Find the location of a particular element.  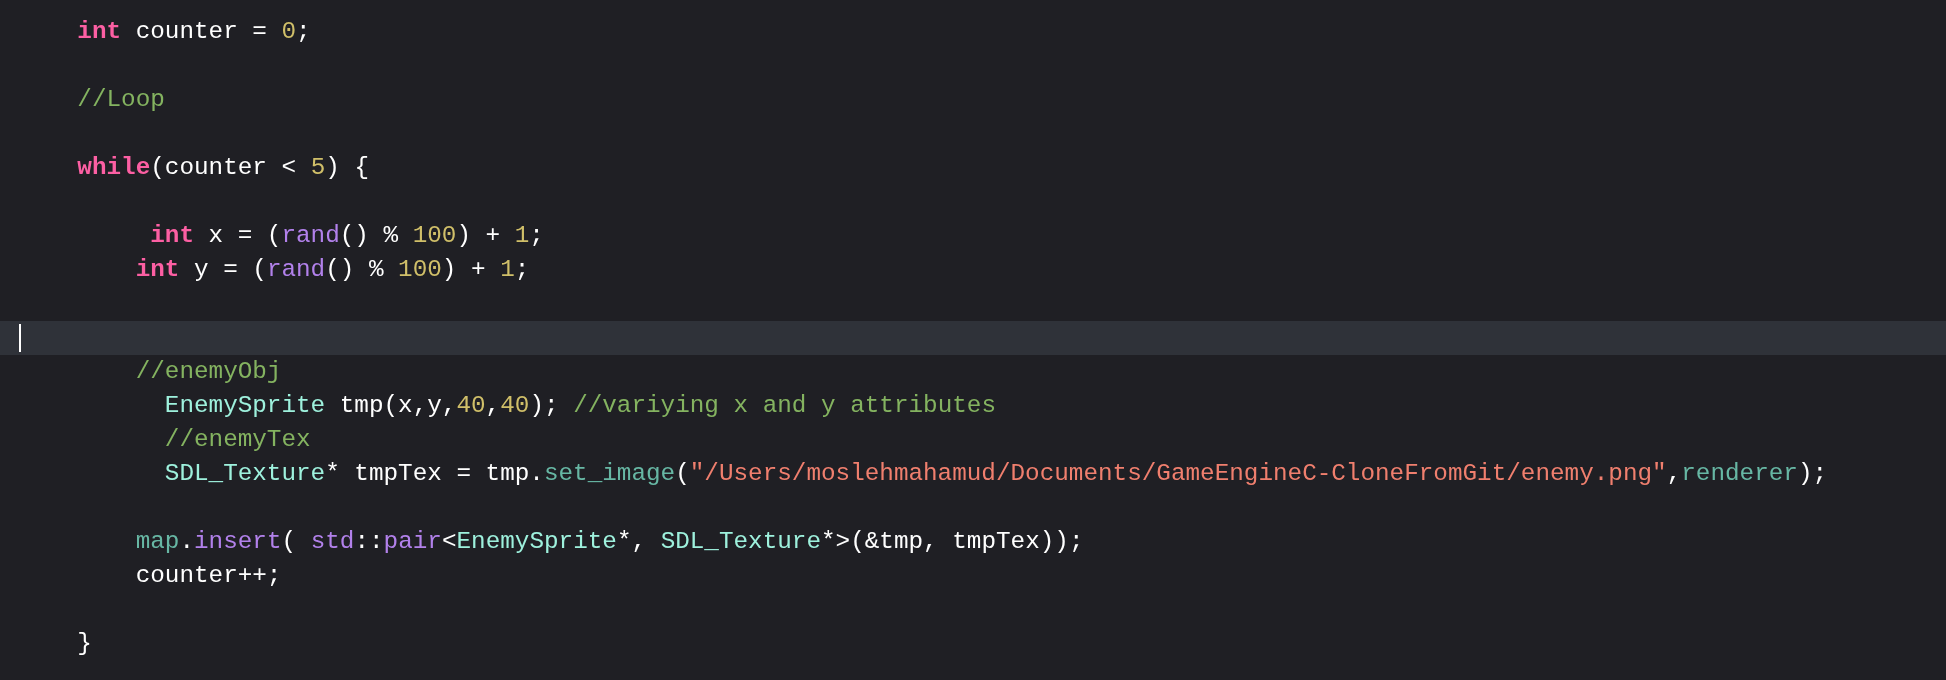

code-text: tmp(x,y, is located at coordinates (397, 406).